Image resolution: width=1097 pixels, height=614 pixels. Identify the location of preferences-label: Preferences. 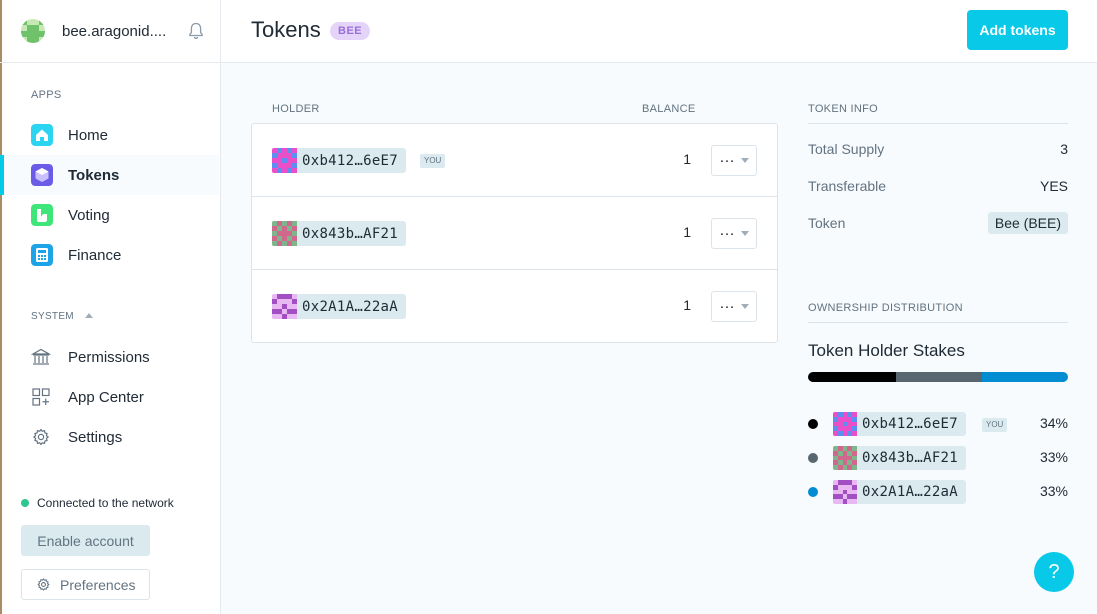
(98, 584).